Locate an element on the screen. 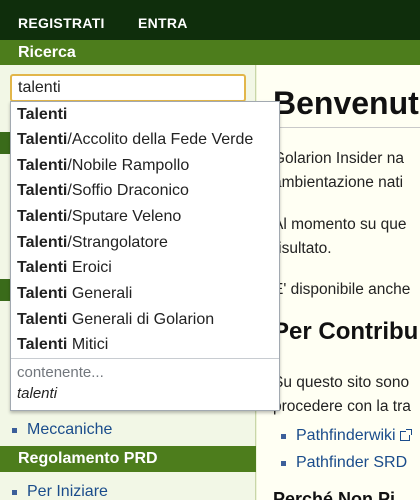 This screenshot has width=420, height=500. contribute-heading: Per Contribu is located at coordinates (346, 331).